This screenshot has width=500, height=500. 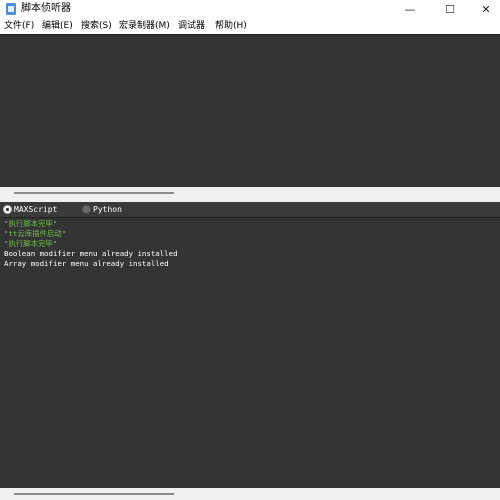 What do you see at coordinates (91, 253) in the screenshot?
I see `output-line: Boolean modifier menu already installed` at bounding box center [91, 253].